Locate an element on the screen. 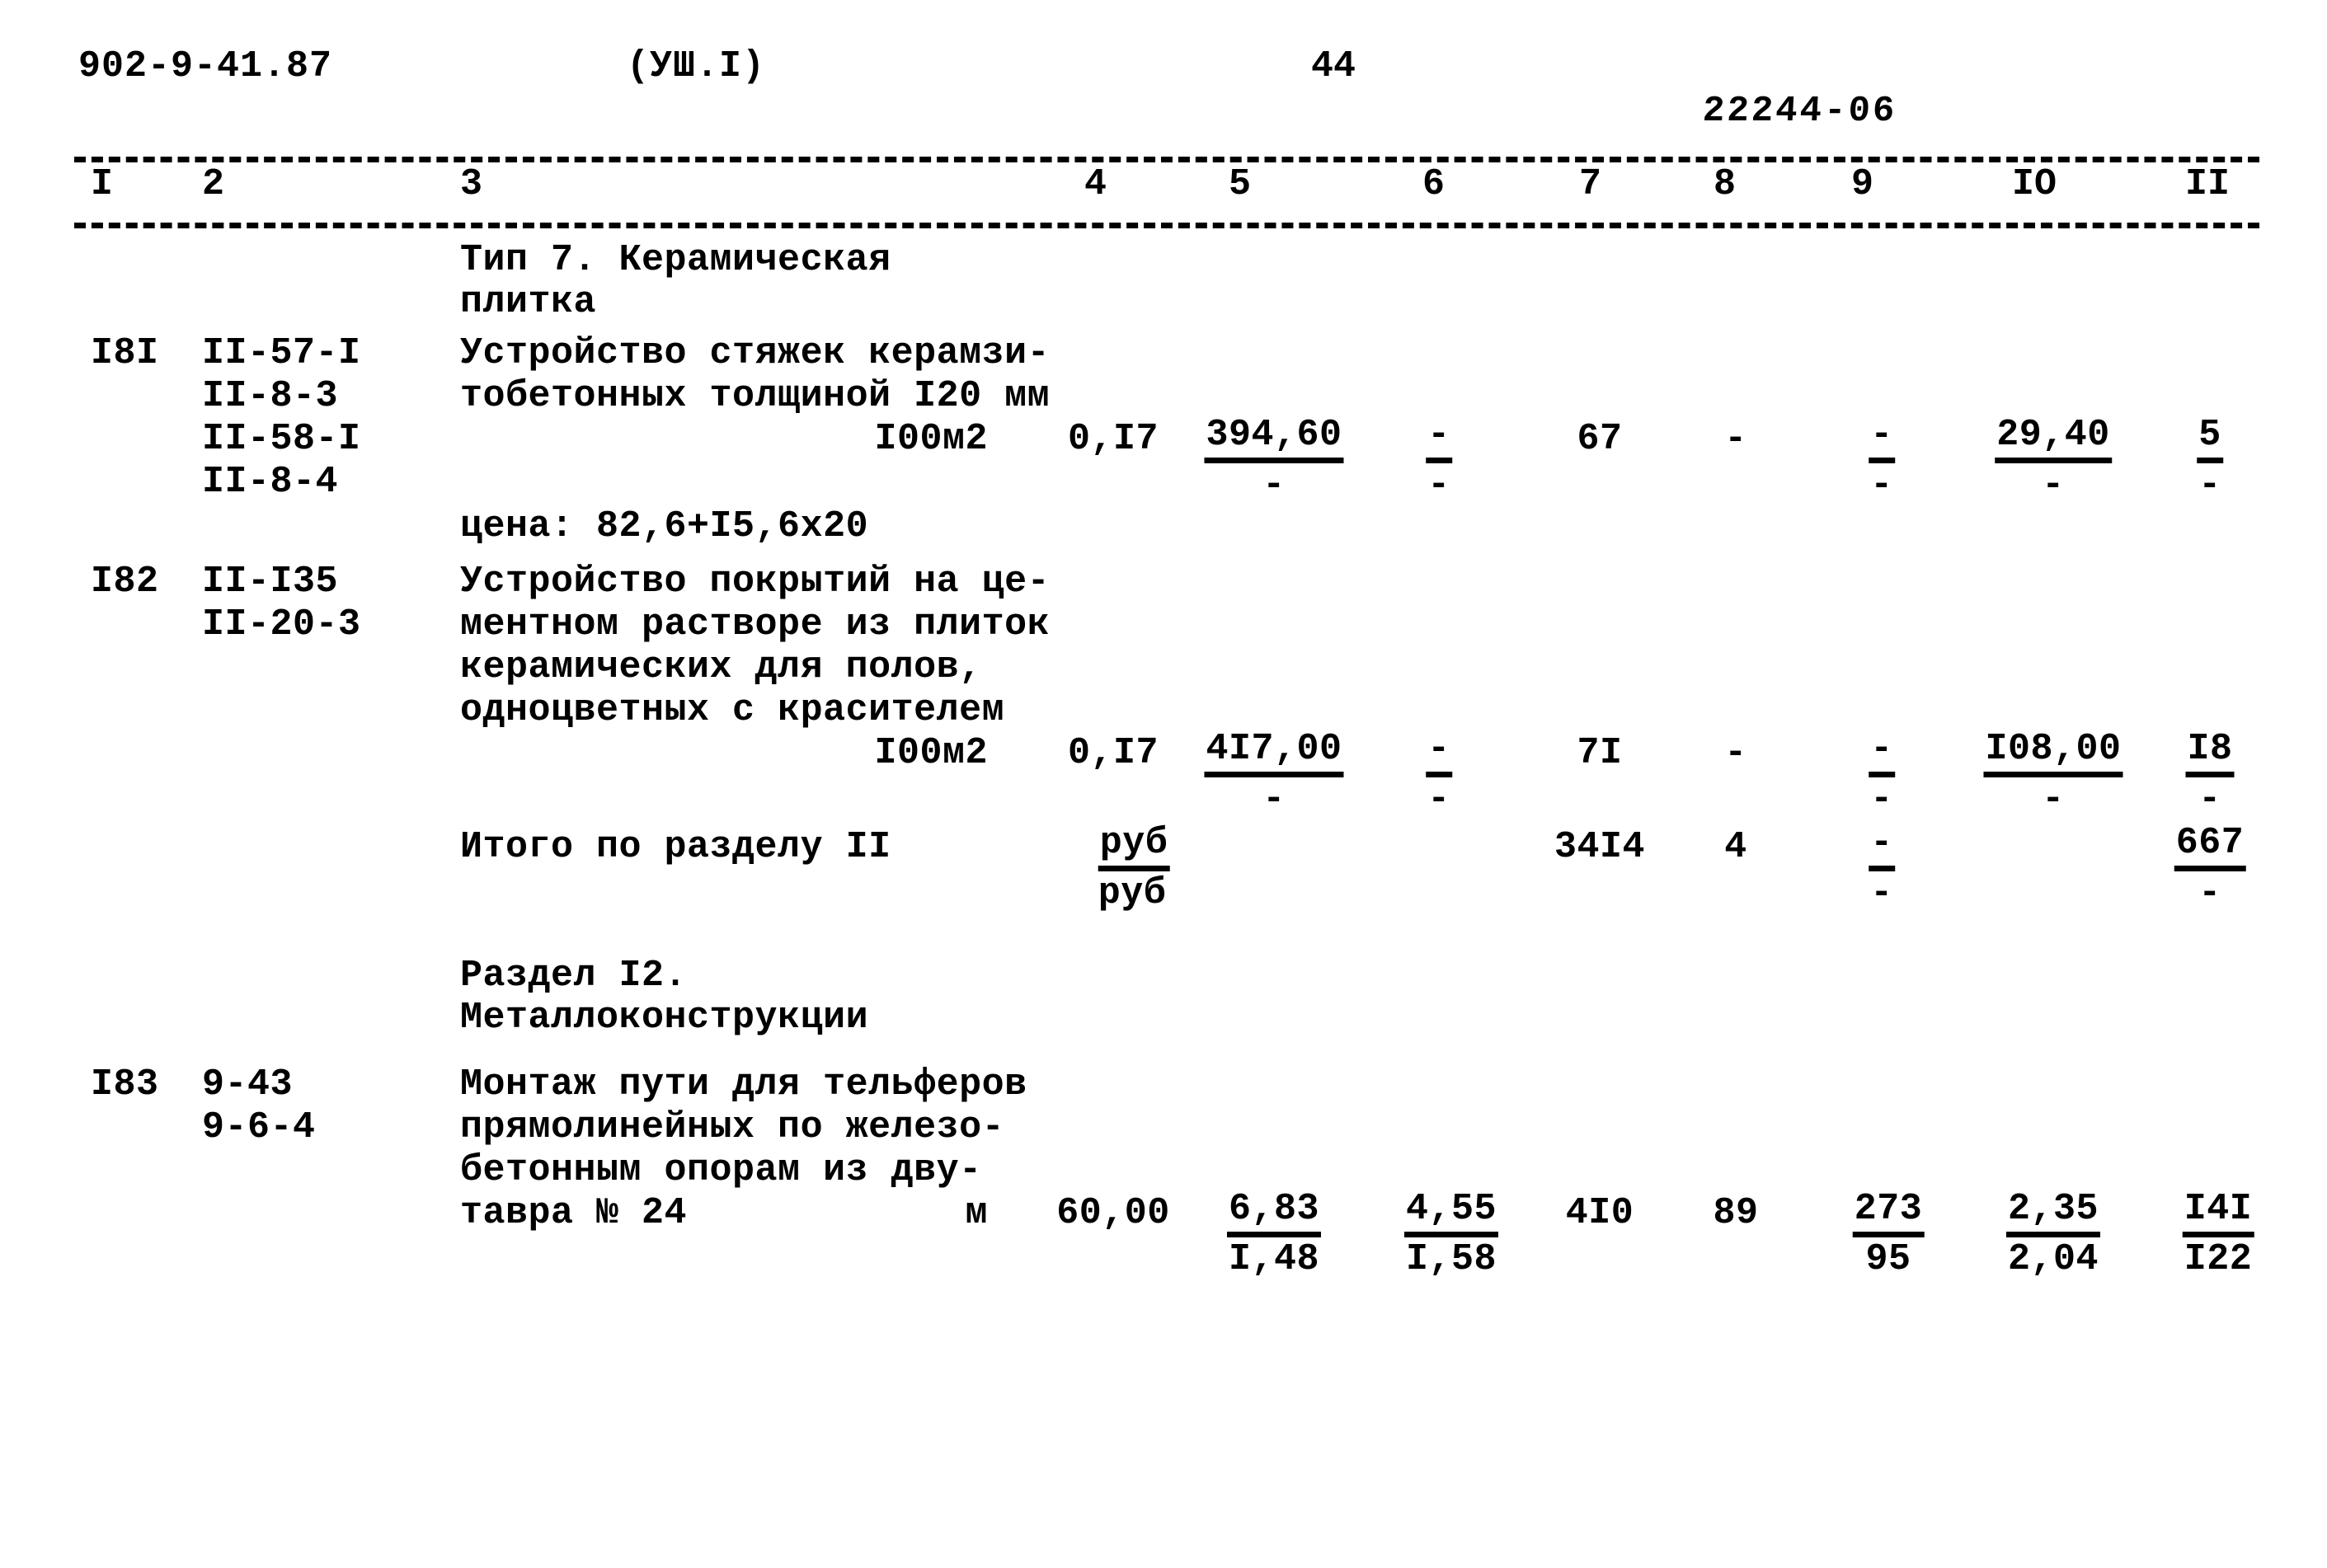 This screenshot has height=1568, width=2327. section-title: Тип 7. Керамическая плитка is located at coordinates (675, 281).